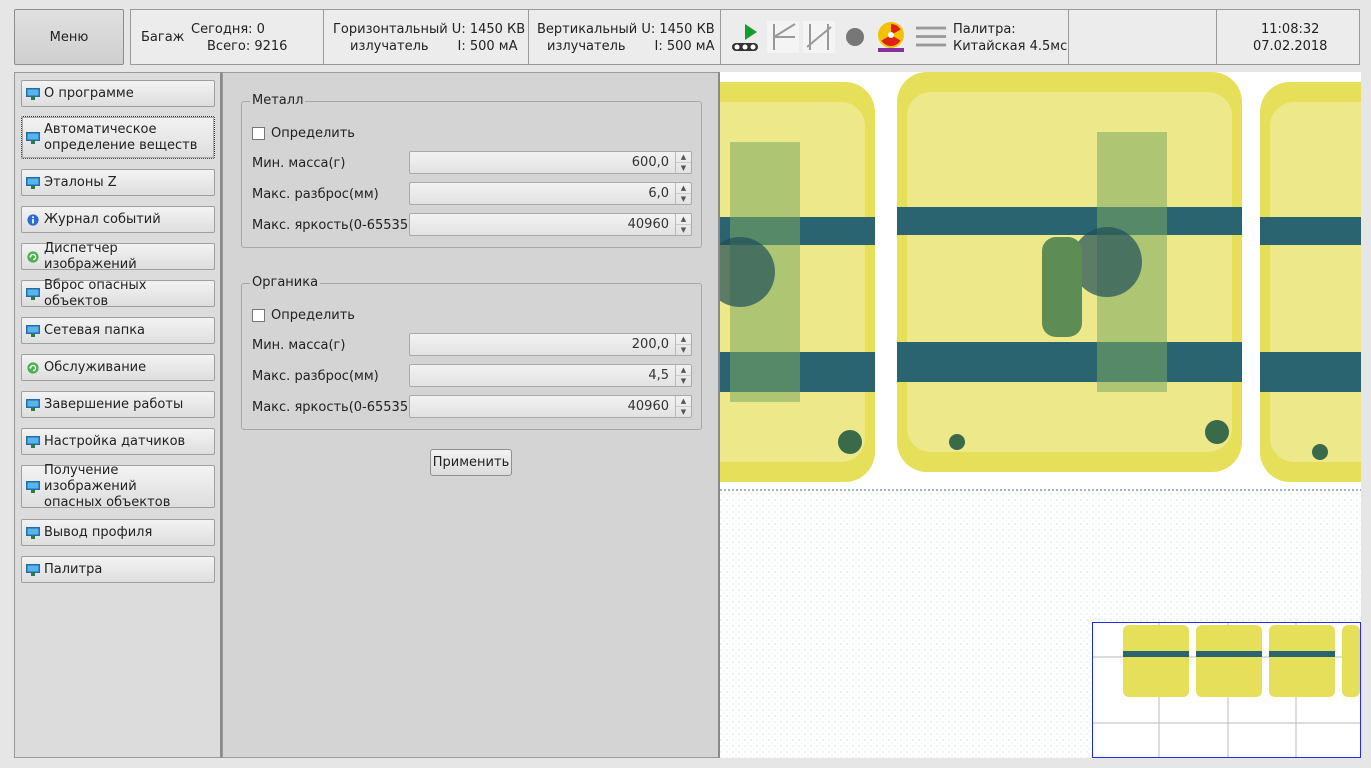 This screenshot has width=1371, height=768. I want to click on metal-max-spread-value: 6,0, so click(658, 193).